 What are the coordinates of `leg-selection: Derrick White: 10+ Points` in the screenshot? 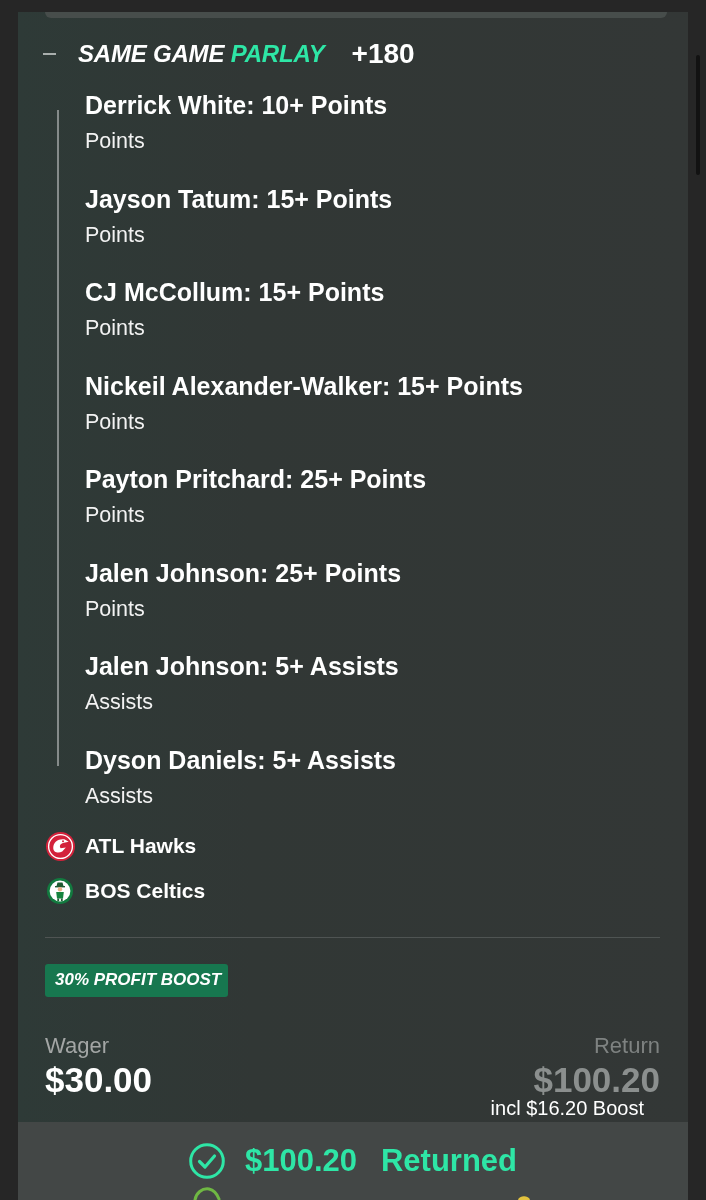 It's located at (237, 105).